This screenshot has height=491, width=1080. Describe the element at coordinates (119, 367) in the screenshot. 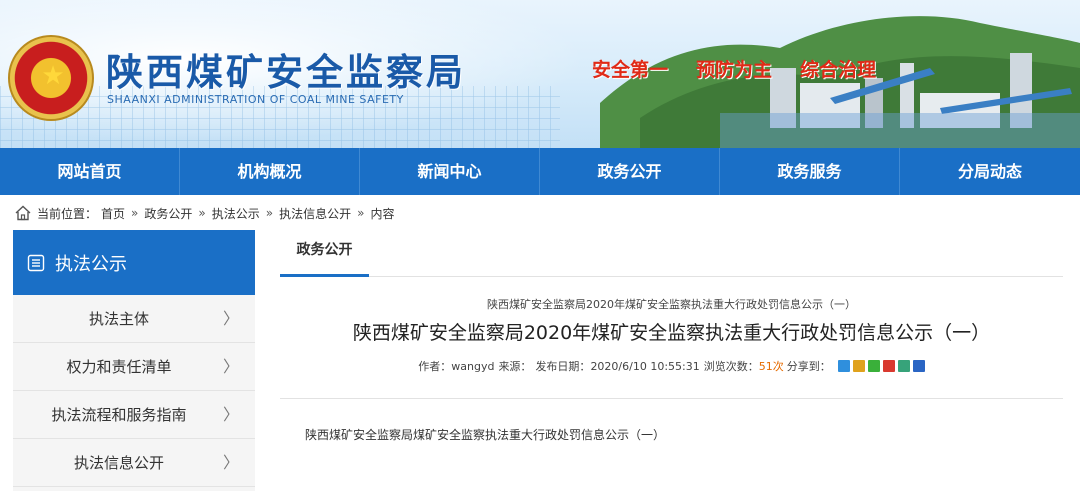

I see `sidebar-item-label: 权力和责任清单` at that location.